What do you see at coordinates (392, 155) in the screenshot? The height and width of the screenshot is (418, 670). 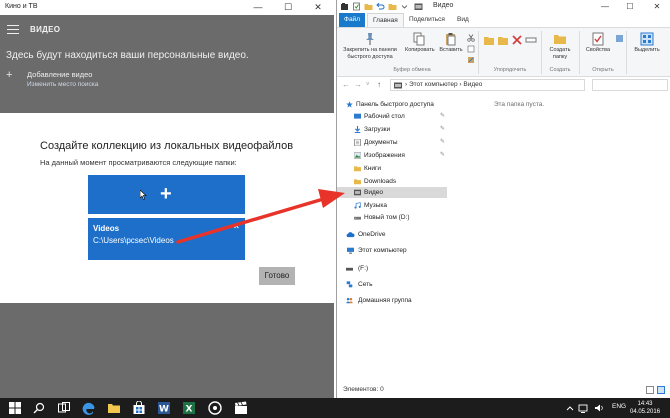 I see `nav-item-pictures: Изображения ✎` at bounding box center [392, 155].